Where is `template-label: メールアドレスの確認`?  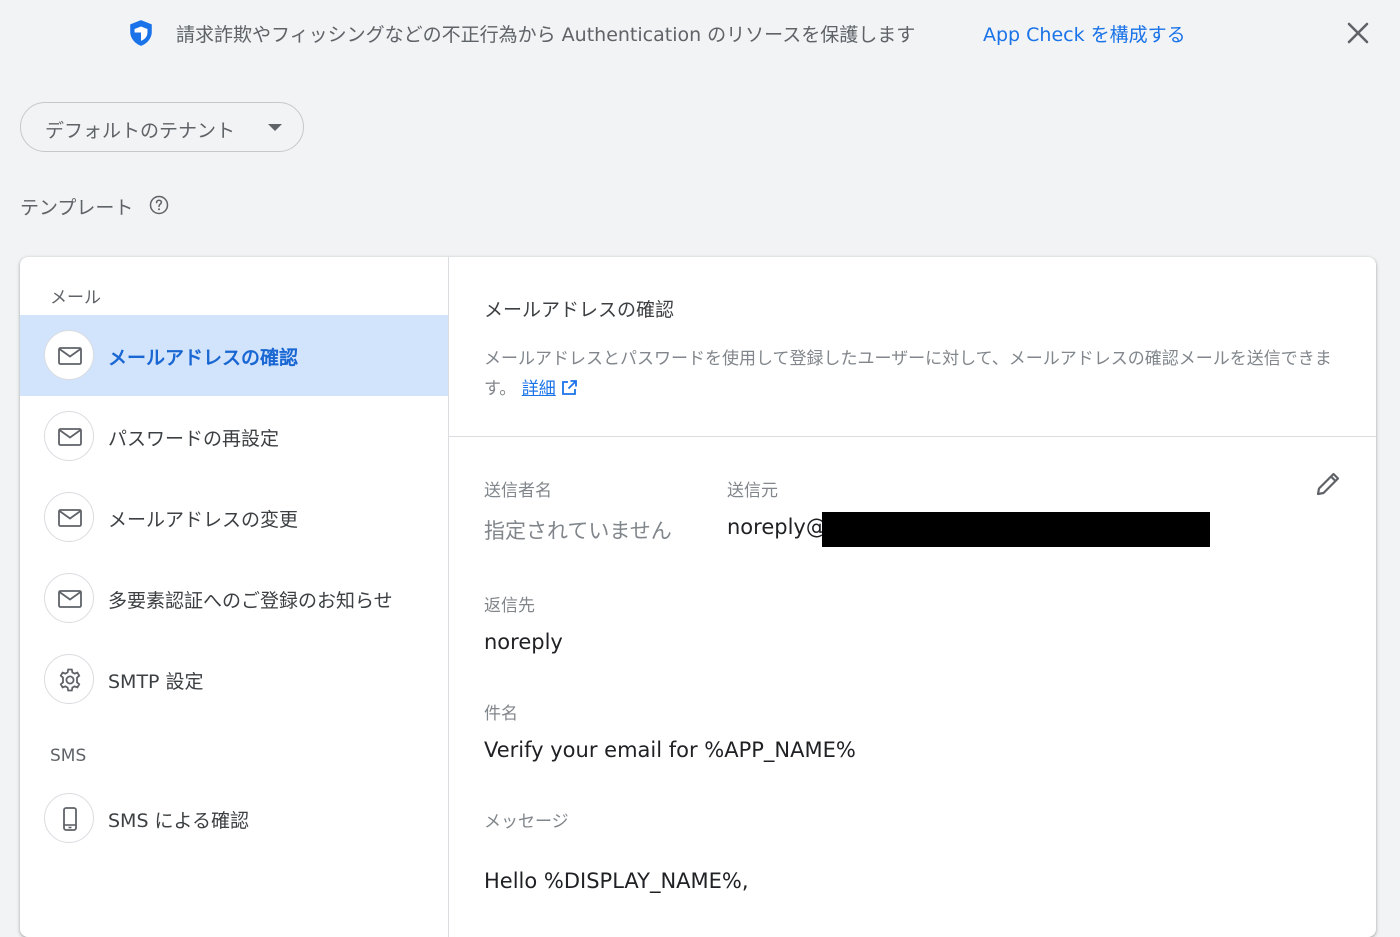
template-label: メールアドレスの確認 is located at coordinates (203, 358).